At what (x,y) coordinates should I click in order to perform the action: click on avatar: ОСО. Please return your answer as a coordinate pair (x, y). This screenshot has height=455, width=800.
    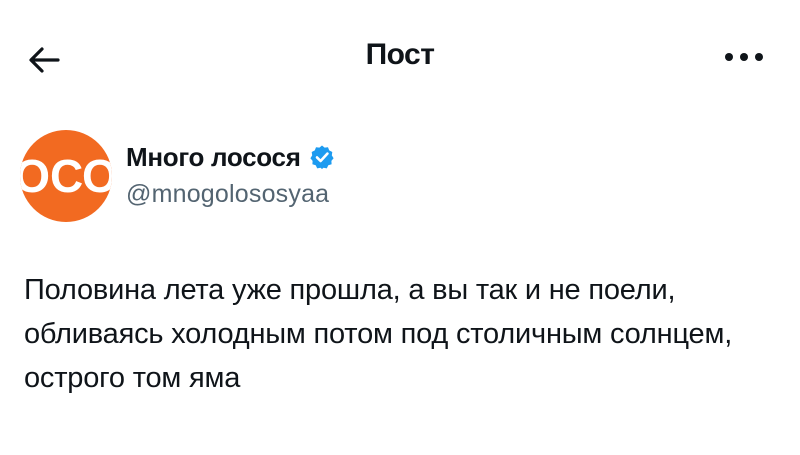
    Looking at the image, I should click on (66, 176).